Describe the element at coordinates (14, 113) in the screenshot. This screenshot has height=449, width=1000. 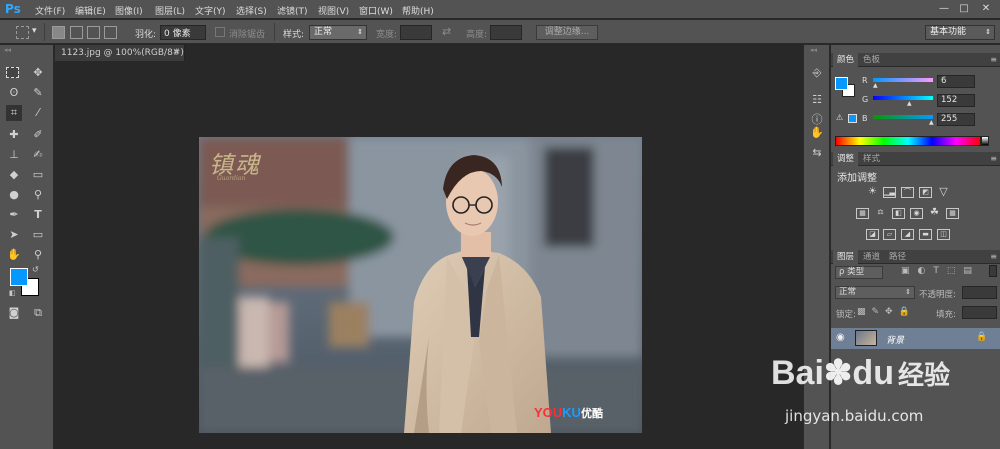
I see `crop-icon: ⌗` at that location.